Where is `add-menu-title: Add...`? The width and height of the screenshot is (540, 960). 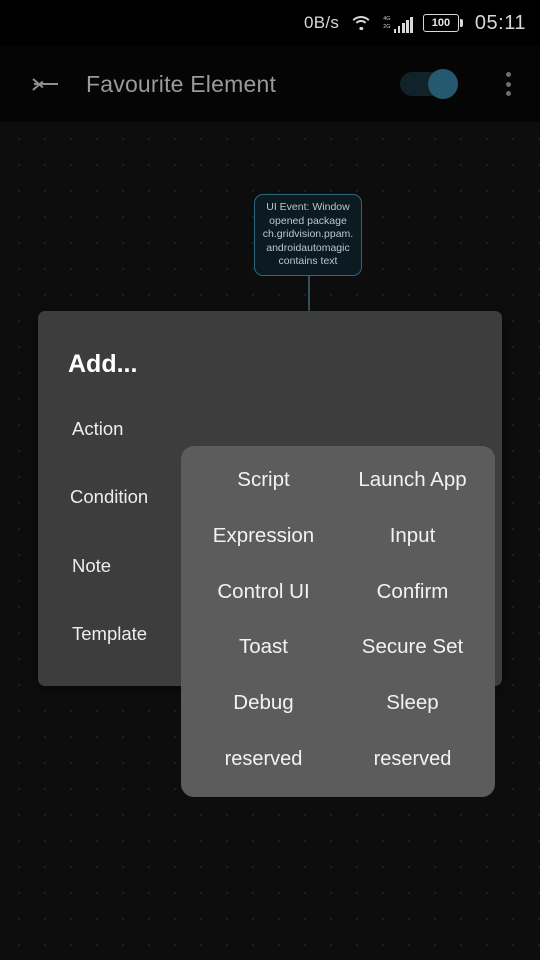 add-menu-title: Add... is located at coordinates (103, 363).